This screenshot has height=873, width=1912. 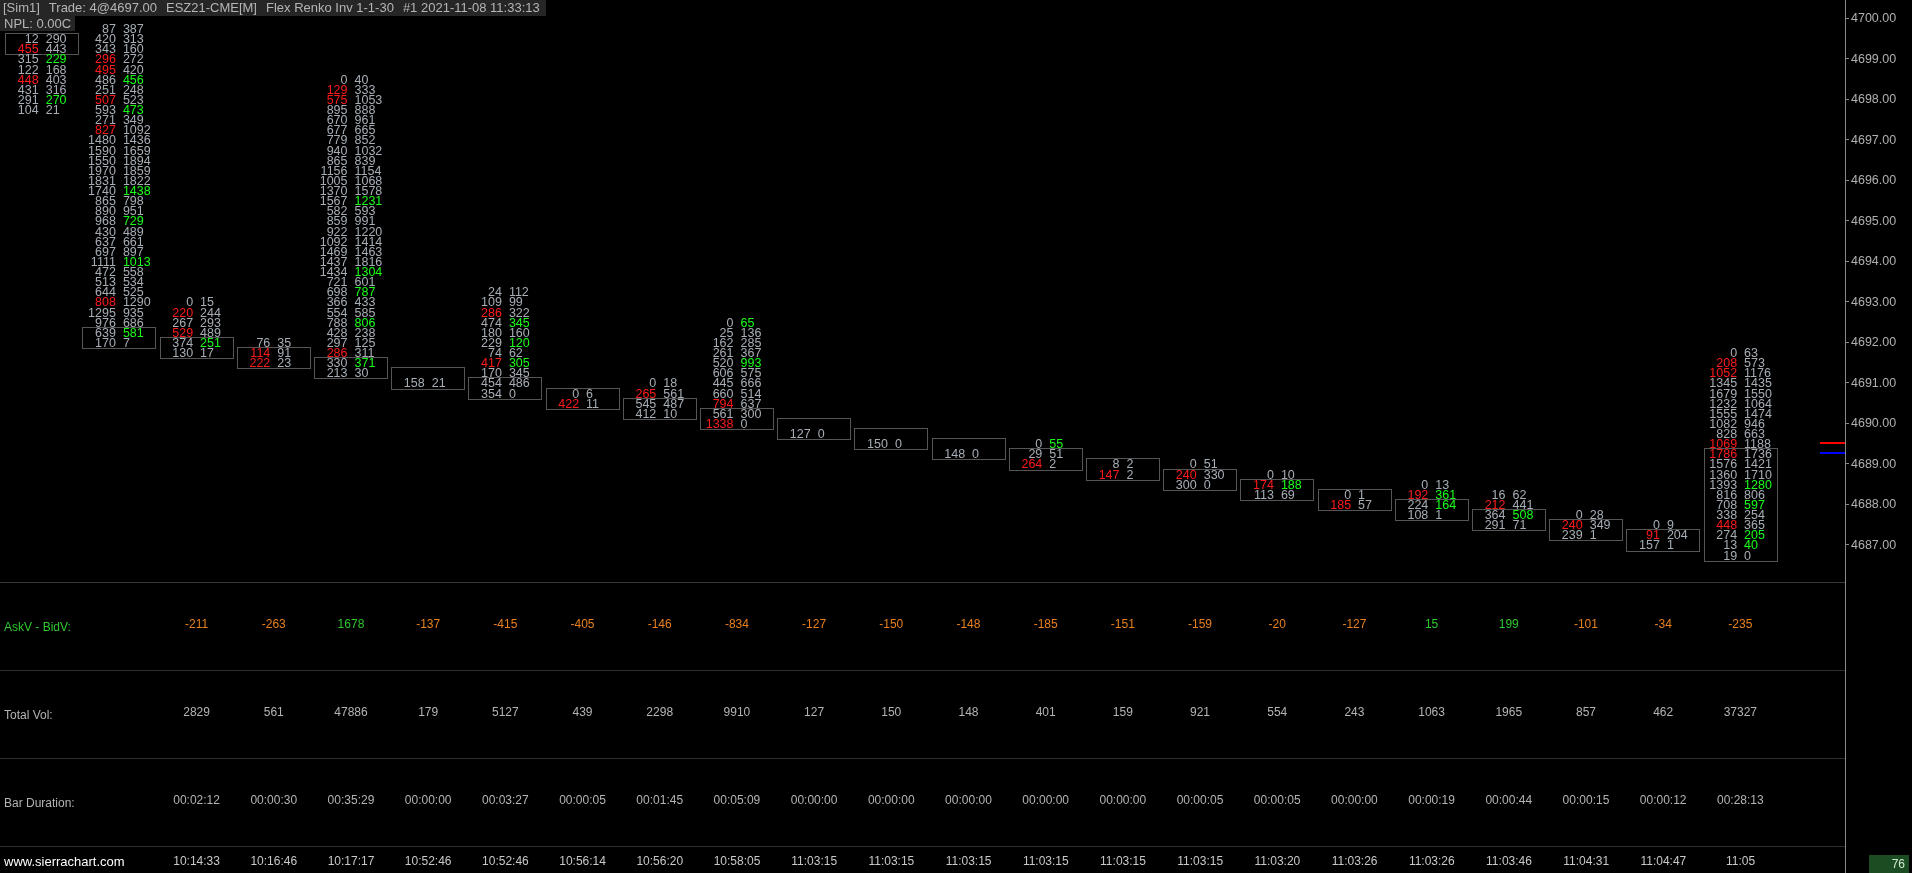 I want to click on ask-volume: 443, so click(x=56, y=49).